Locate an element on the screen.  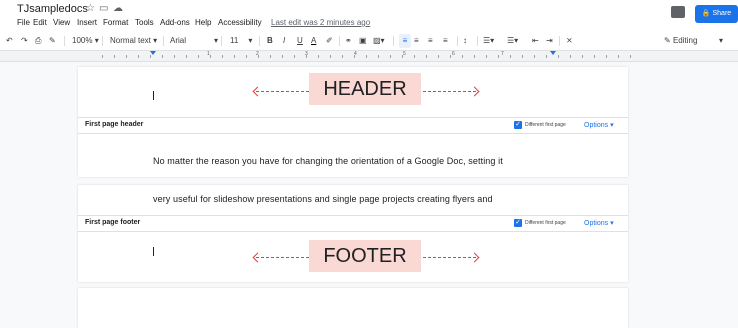
image-icon: ▨▾ is located at coordinates (379, 41).